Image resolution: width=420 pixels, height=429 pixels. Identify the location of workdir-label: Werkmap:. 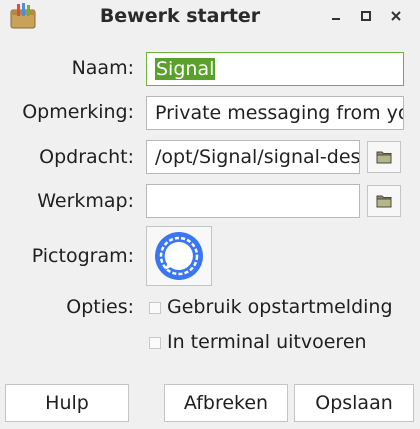
(85, 201).